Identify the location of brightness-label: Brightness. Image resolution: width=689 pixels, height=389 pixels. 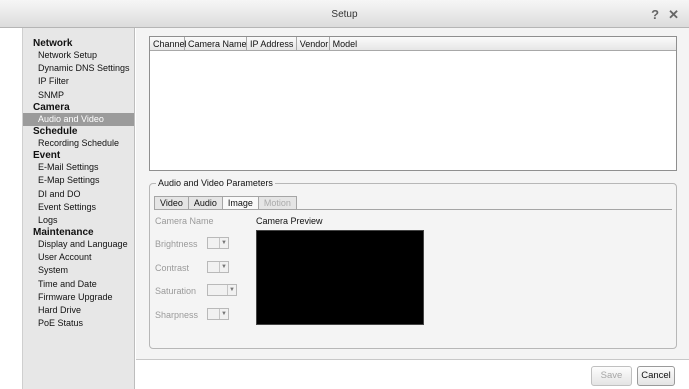
(176, 244).